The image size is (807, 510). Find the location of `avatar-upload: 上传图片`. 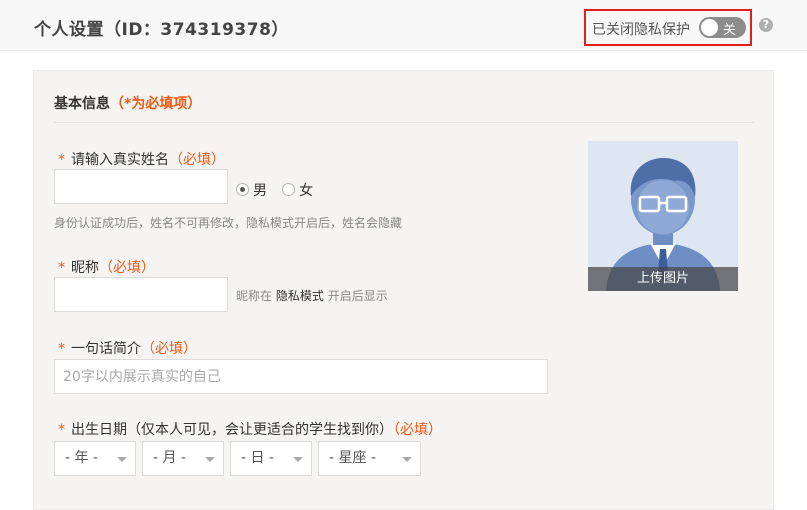

avatar-upload: 上传图片 is located at coordinates (663, 216).